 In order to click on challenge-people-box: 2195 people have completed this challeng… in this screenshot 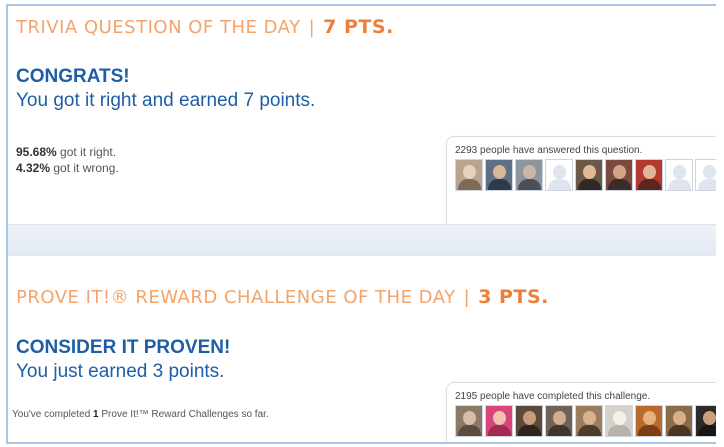, I will do `click(581, 412)`.